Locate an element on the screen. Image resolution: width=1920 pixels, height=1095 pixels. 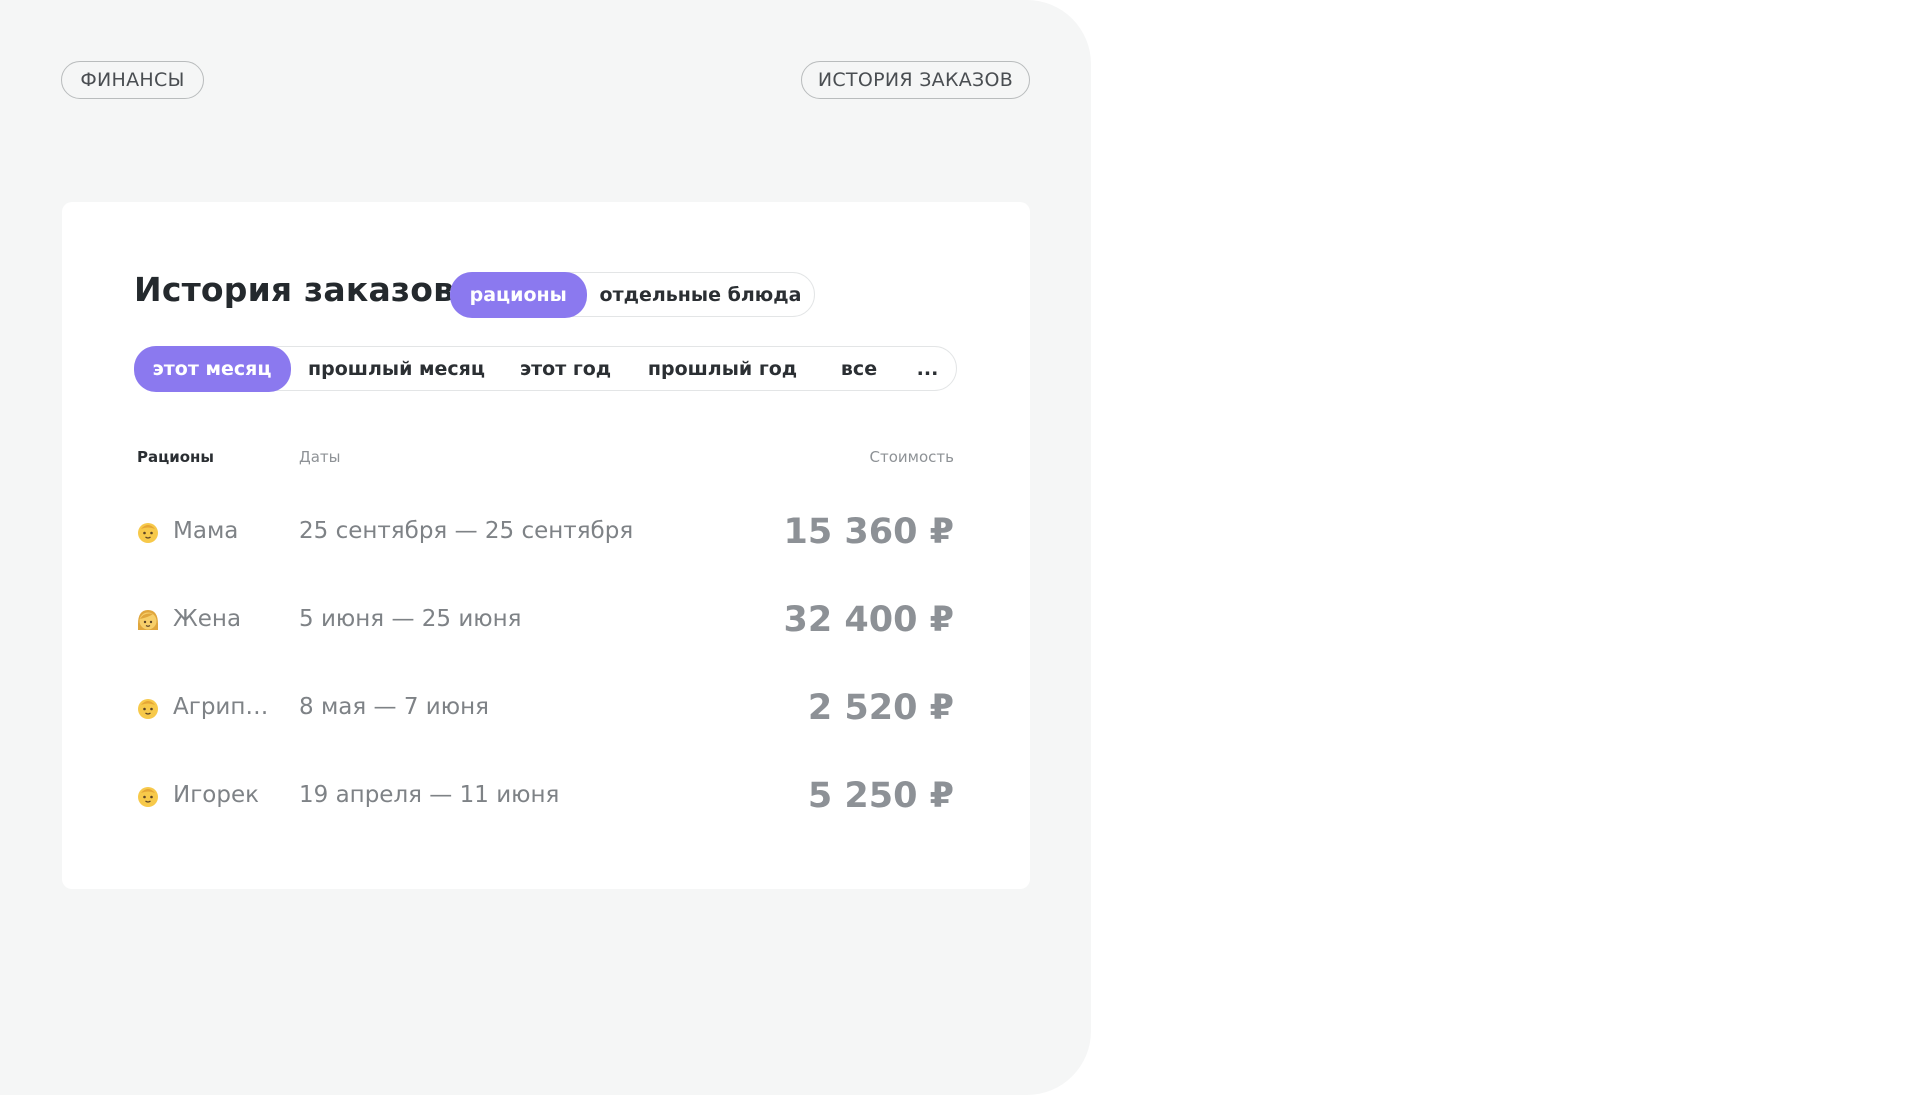
row-price: 5 250 ₽ is located at coordinates (880, 796).